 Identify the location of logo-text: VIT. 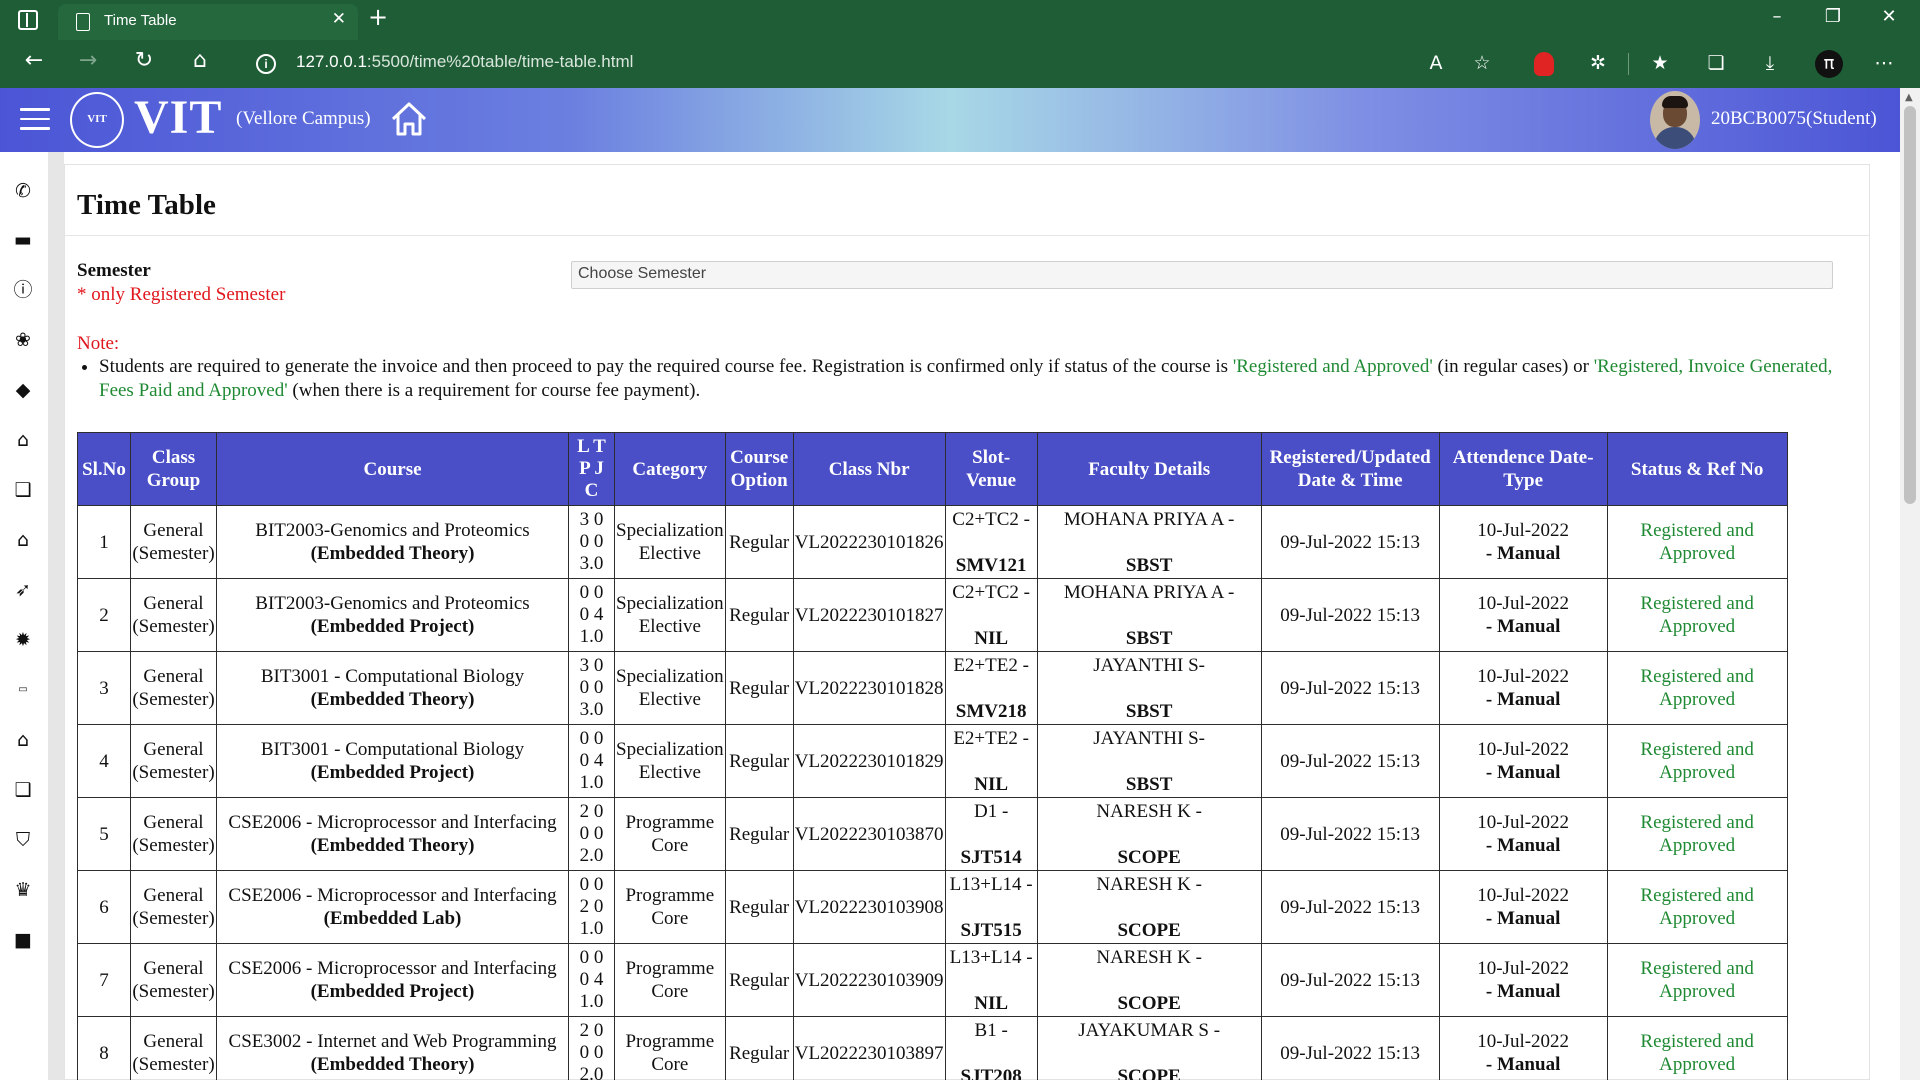
(178, 117).